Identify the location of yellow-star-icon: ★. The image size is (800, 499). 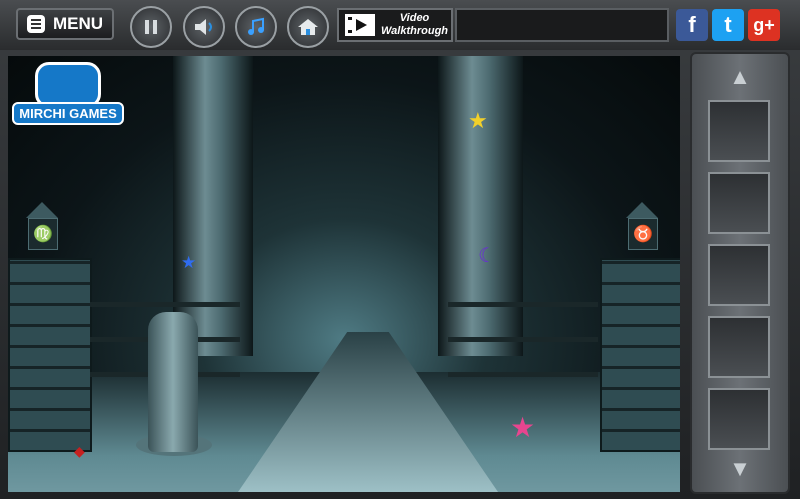
(478, 121).